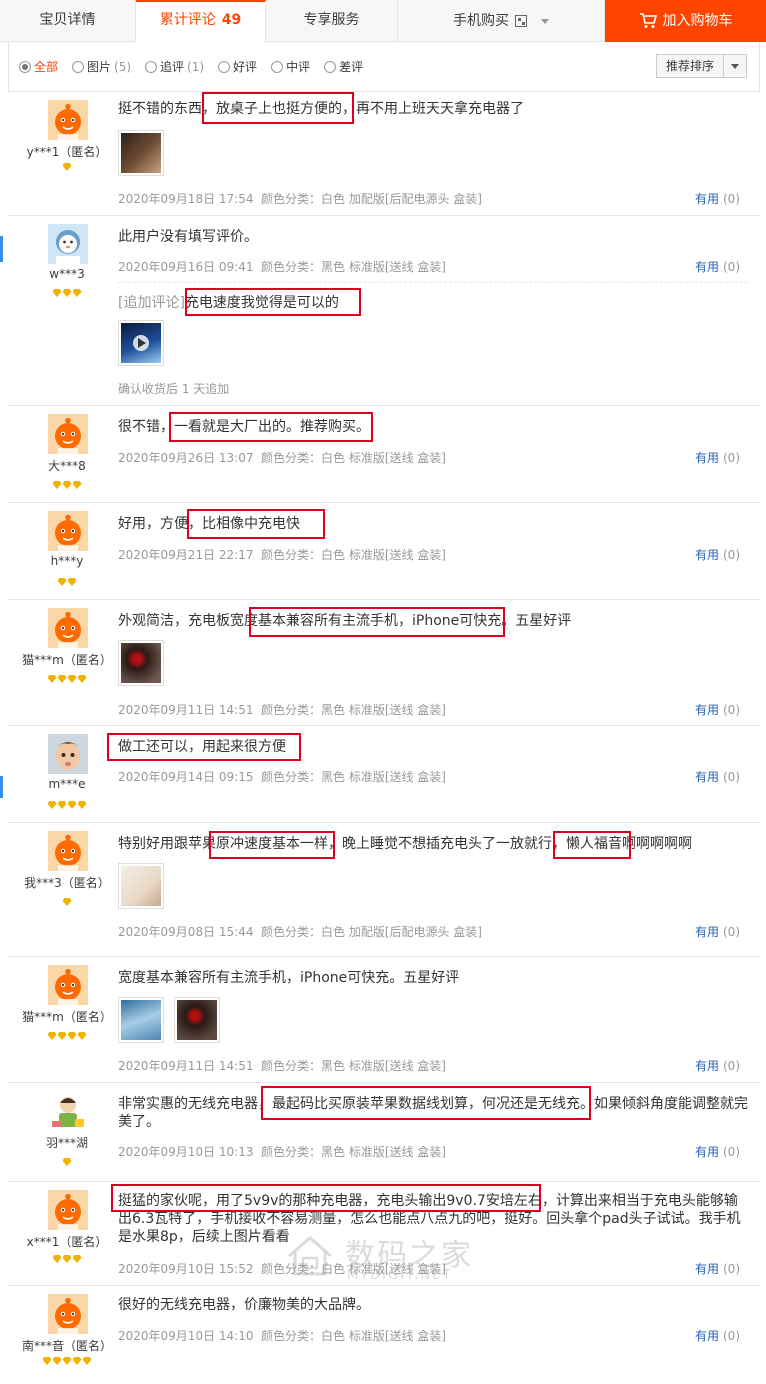 Image resolution: width=766 pixels, height=1384 pixels. I want to click on filter-pictures: 图片 (5), so click(101, 66).